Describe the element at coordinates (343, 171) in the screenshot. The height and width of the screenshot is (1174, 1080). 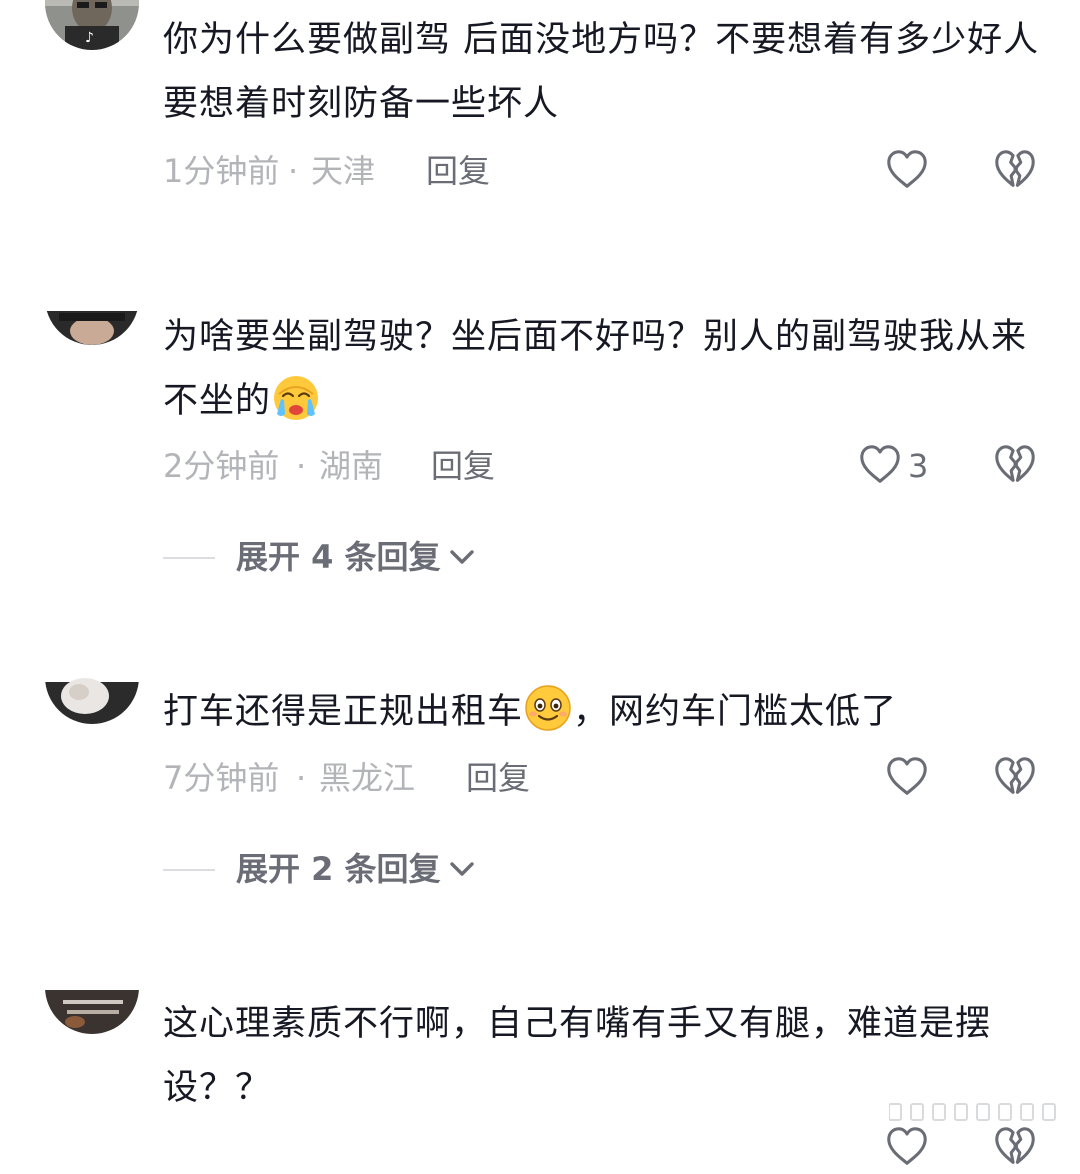
I see `comment-location: 天津` at that location.